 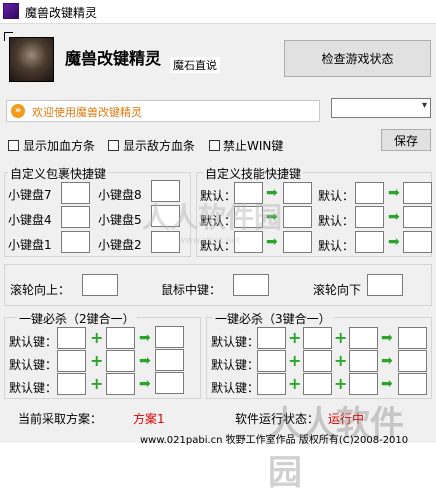 I want to click on window-title: 魔兽改键精灵, so click(x=61, y=13).